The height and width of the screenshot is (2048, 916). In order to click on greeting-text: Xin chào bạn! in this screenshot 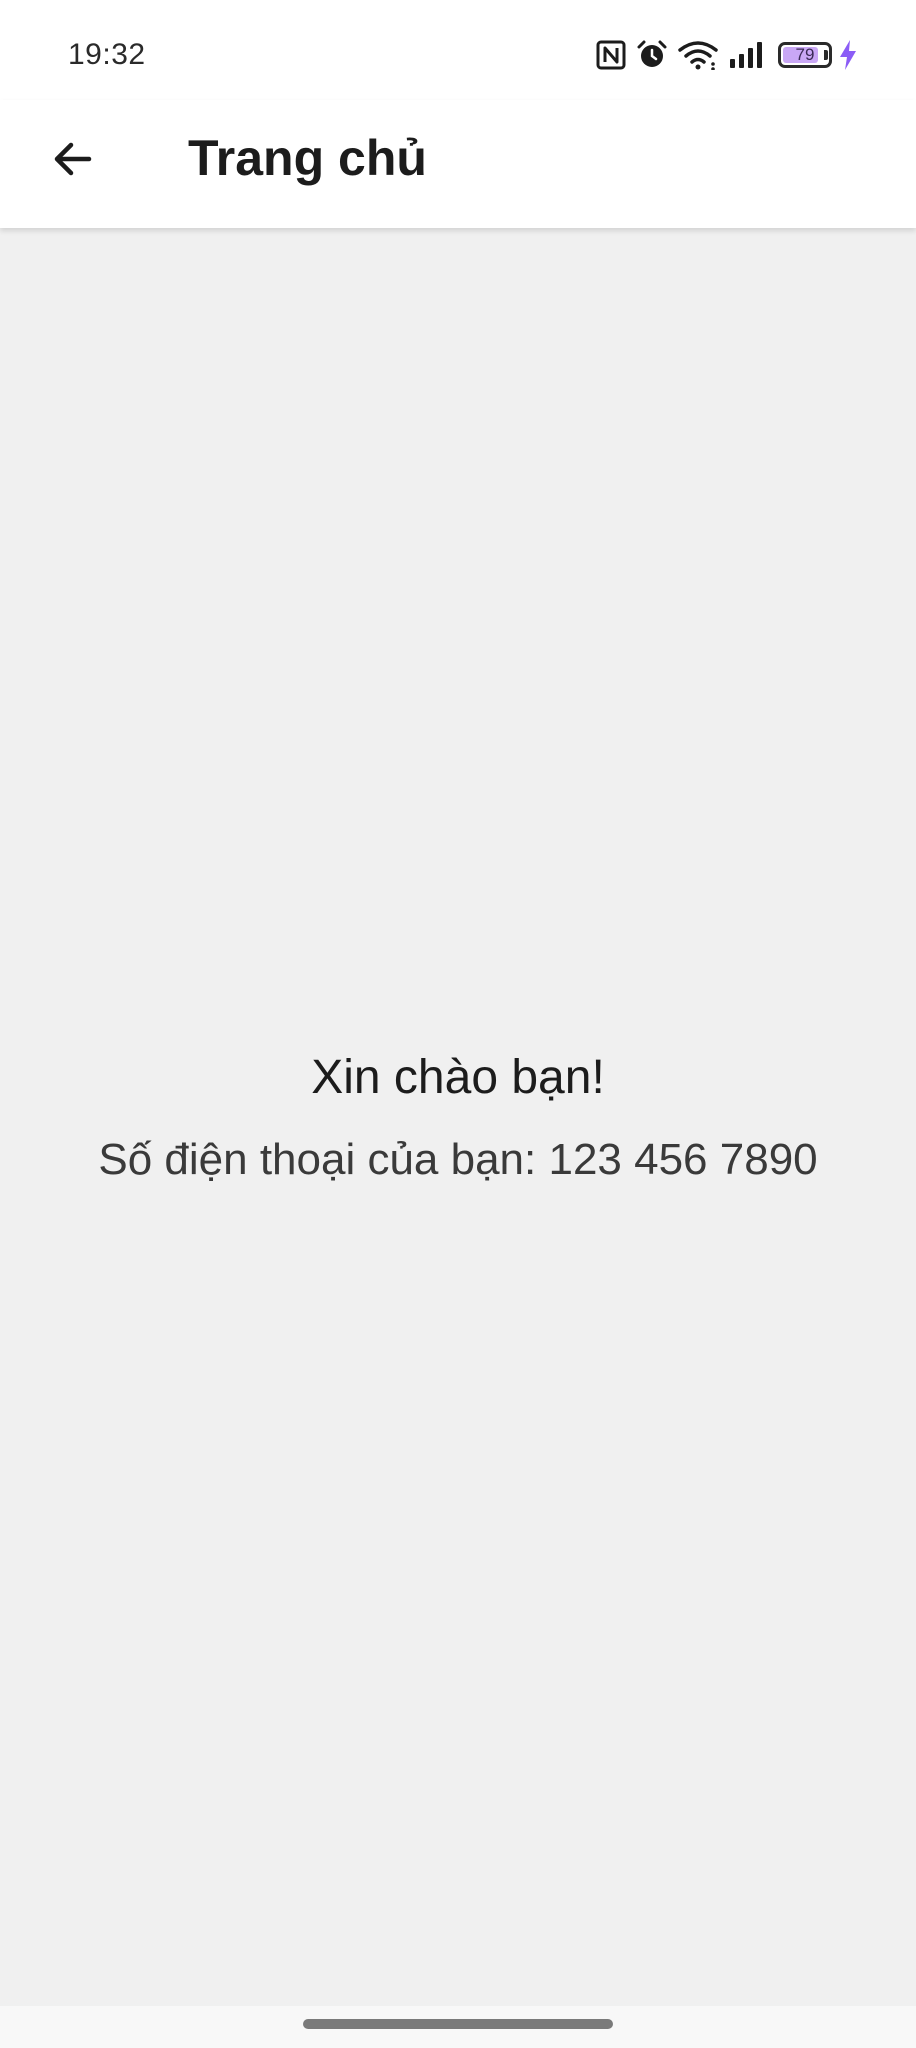, I will do `click(458, 1077)`.